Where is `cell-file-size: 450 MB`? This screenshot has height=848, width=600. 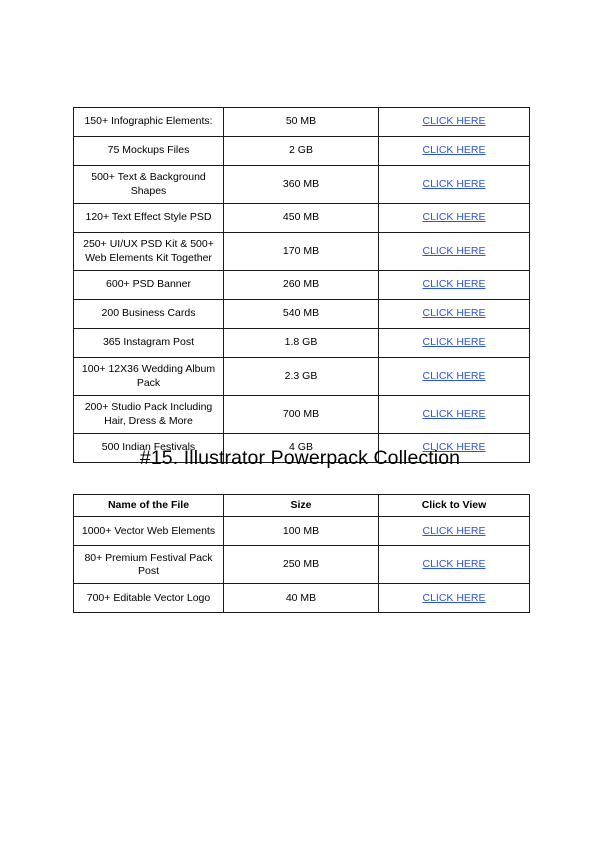
cell-file-size: 450 MB is located at coordinates (301, 218).